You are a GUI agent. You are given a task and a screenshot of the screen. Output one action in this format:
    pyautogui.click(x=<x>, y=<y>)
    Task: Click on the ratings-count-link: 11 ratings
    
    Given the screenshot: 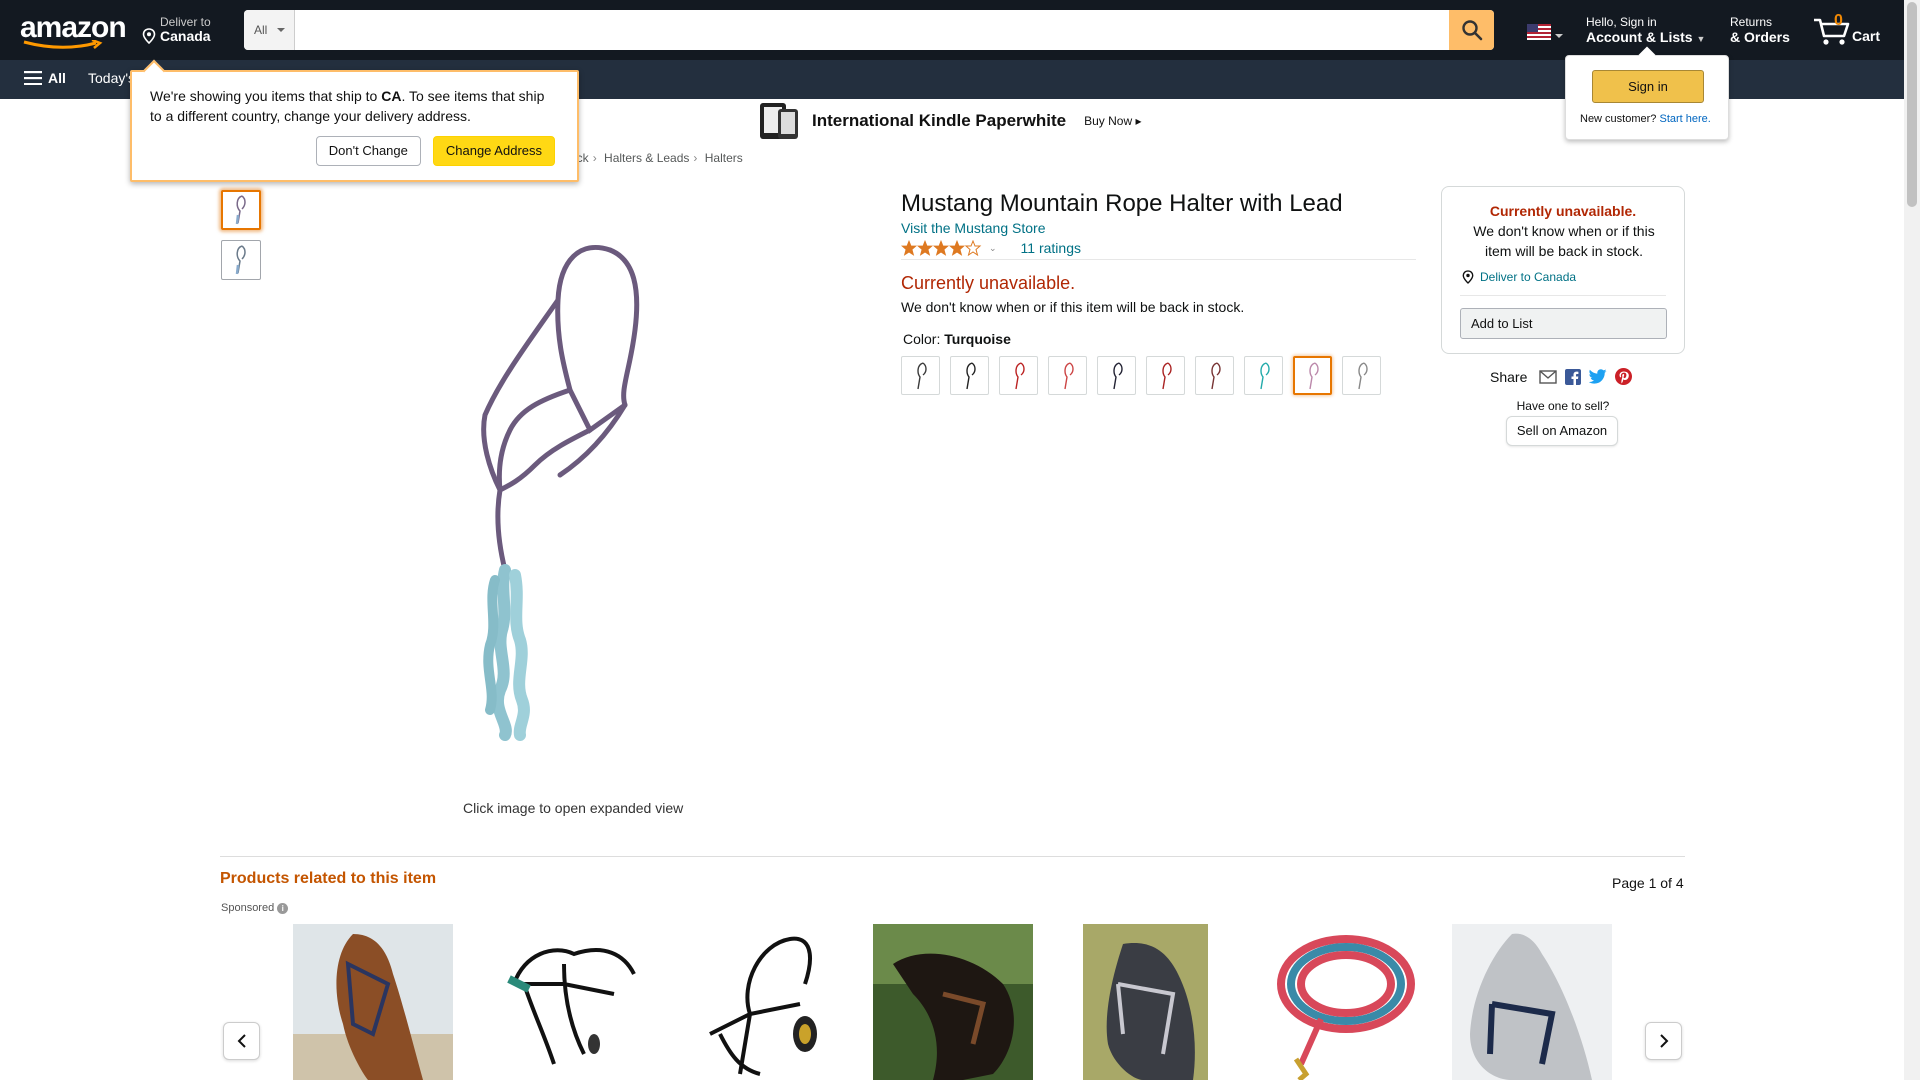 What is the action you would take?
    pyautogui.click(x=1051, y=248)
    